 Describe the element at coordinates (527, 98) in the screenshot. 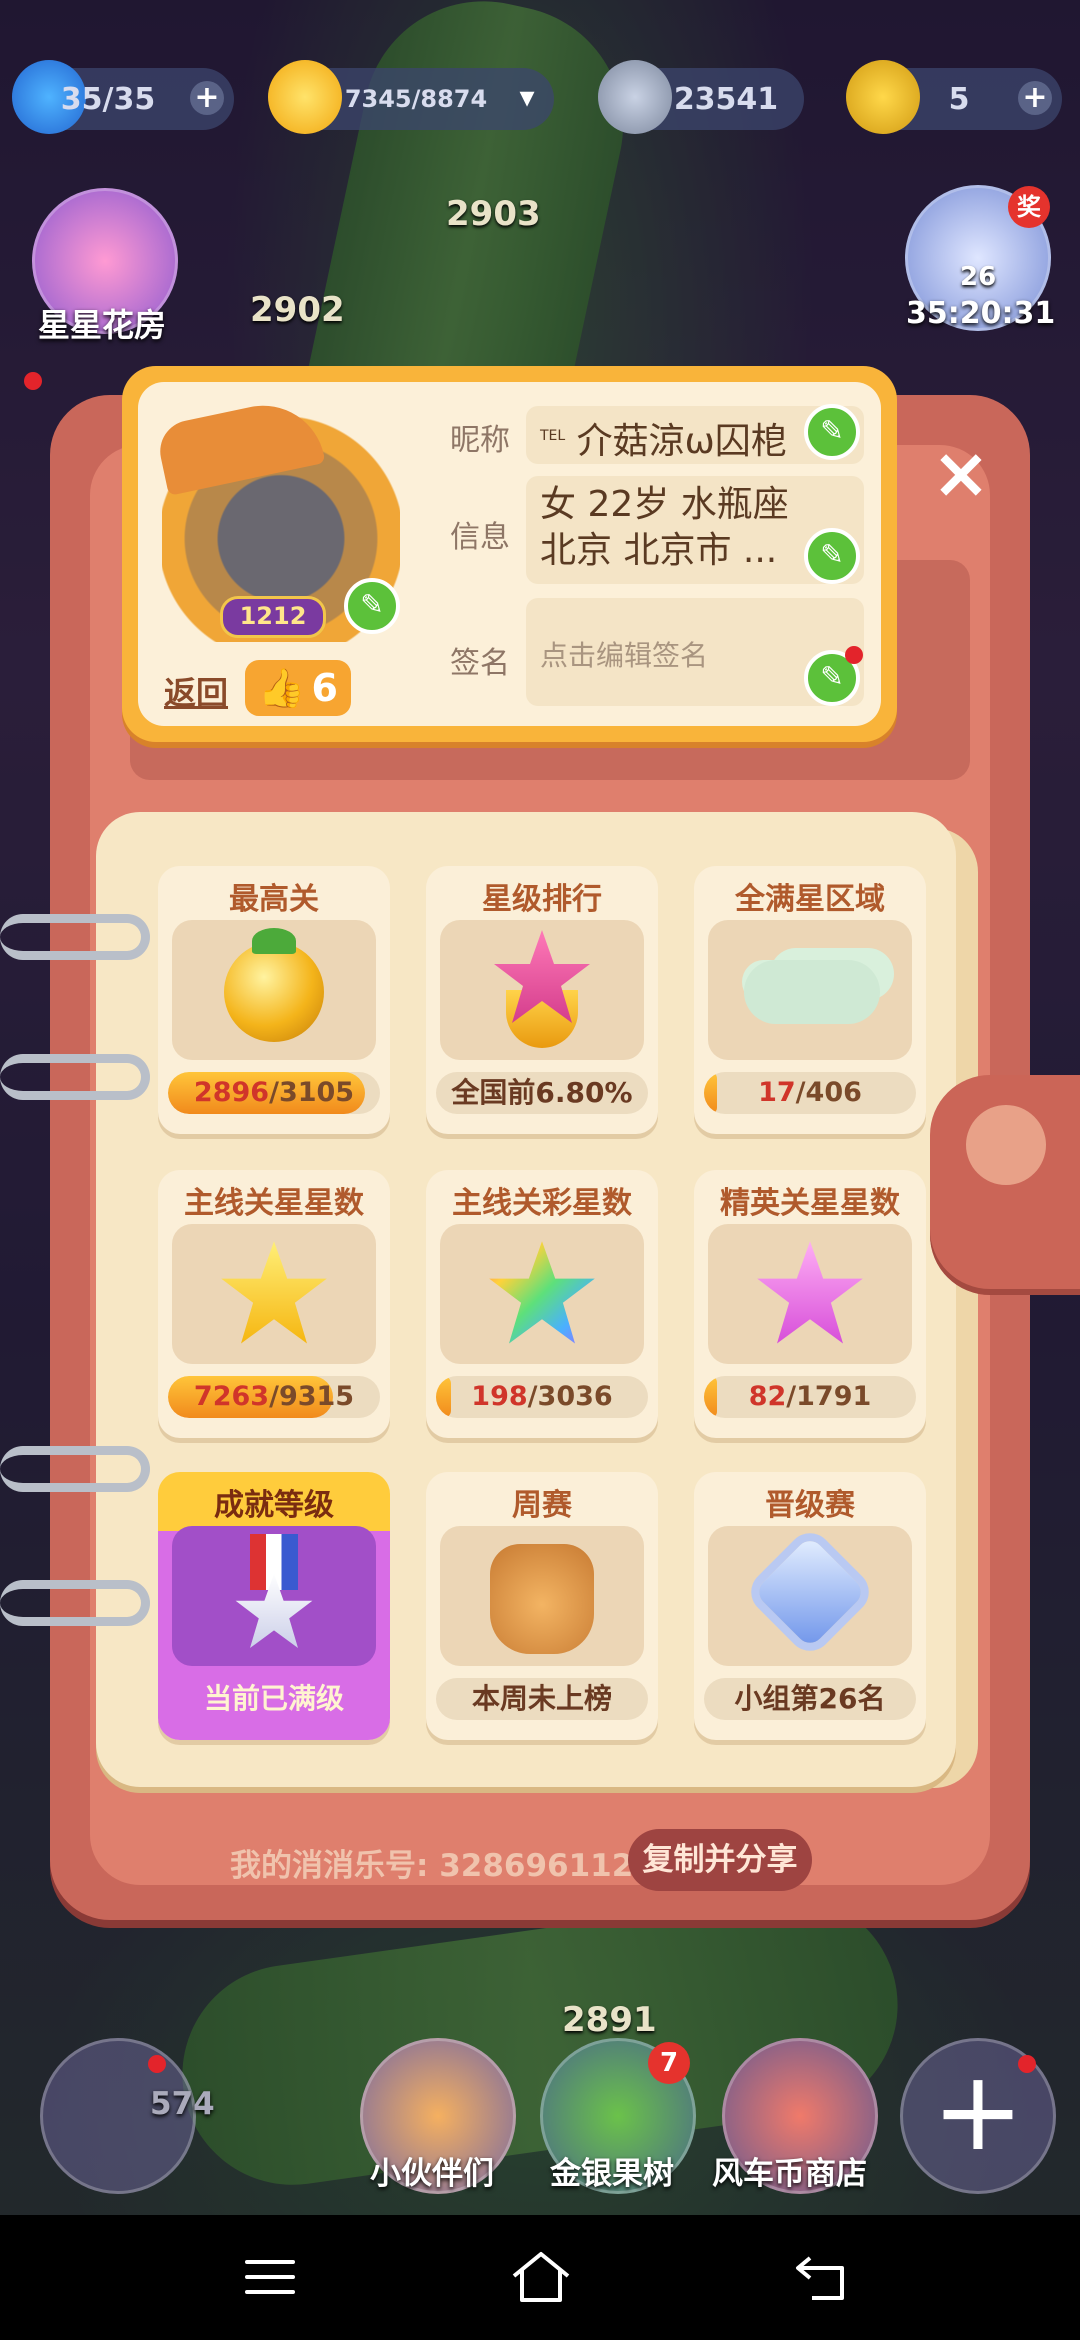

I see `chevron-down-icon: ▾` at that location.